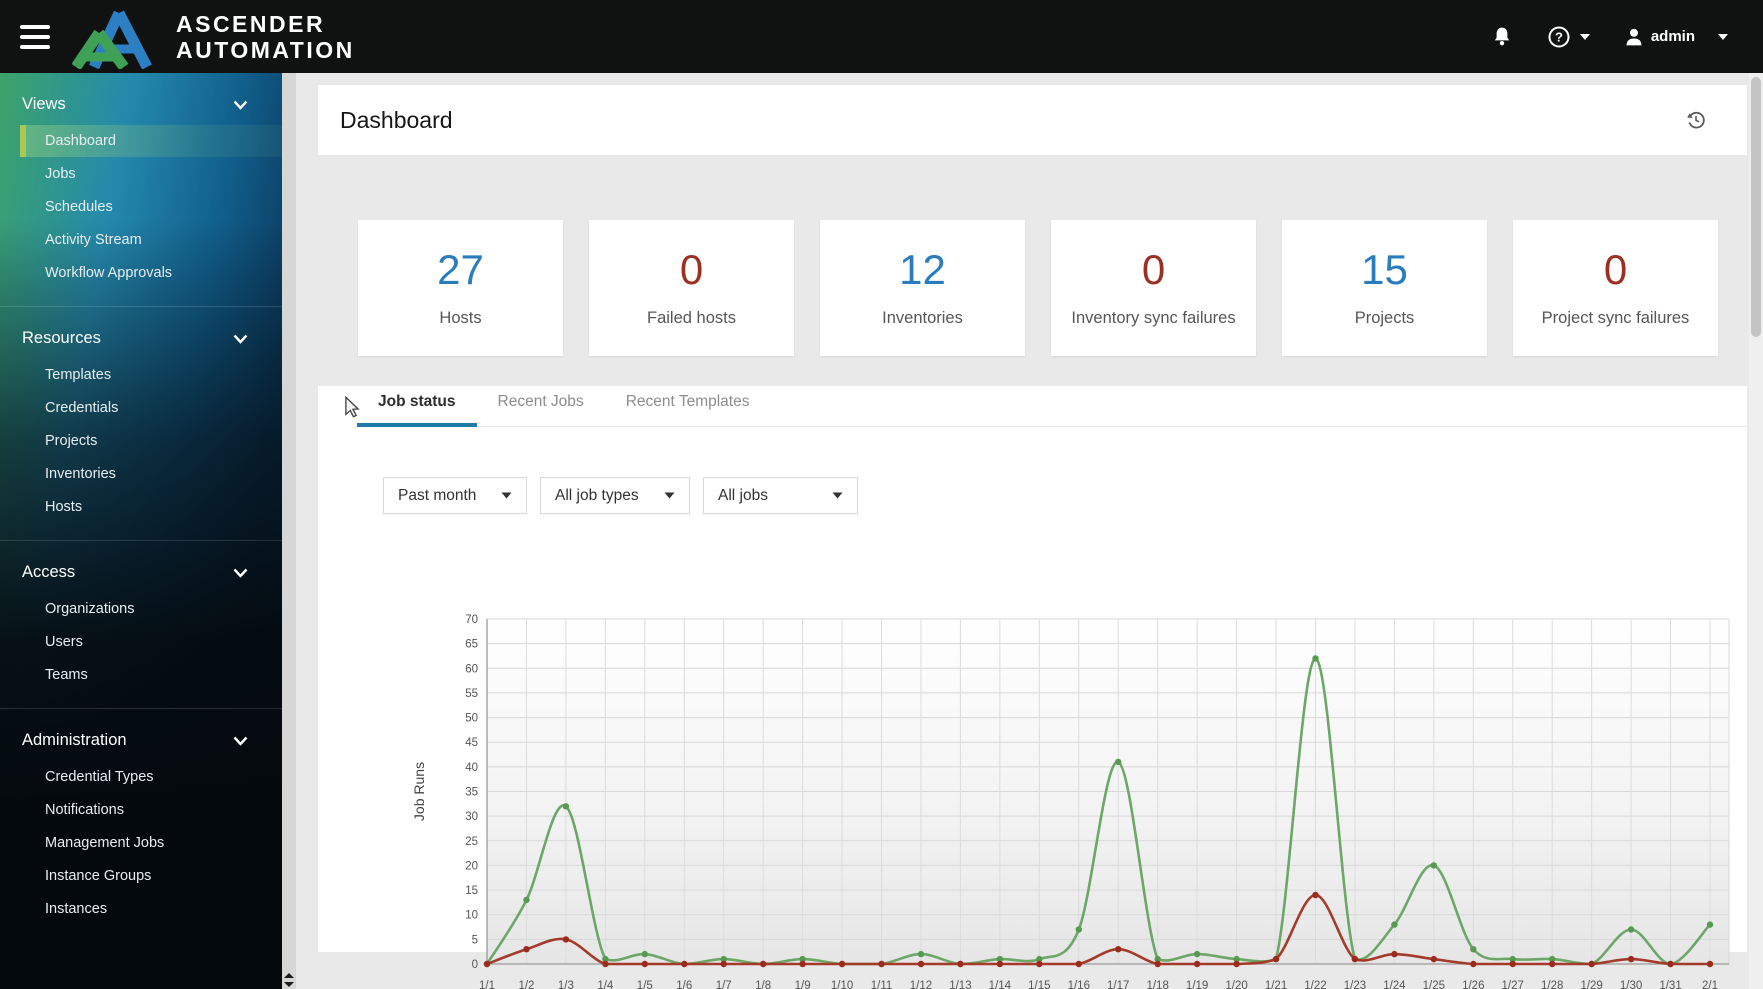 Image resolution: width=1763 pixels, height=989 pixels. I want to click on card-projects: 15 Projects, so click(1384, 288).